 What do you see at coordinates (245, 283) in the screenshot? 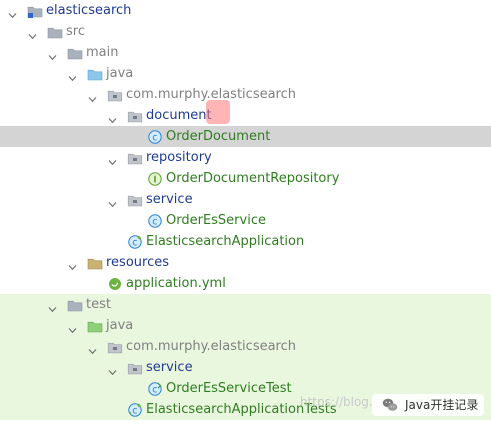
I see `application-yml-file-row: application.yml` at bounding box center [245, 283].